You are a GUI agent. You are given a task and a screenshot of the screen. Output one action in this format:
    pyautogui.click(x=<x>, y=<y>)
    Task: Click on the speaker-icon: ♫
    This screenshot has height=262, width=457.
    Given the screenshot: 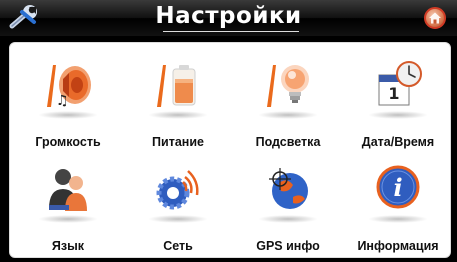 What is the action you would take?
    pyautogui.click(x=69, y=87)
    